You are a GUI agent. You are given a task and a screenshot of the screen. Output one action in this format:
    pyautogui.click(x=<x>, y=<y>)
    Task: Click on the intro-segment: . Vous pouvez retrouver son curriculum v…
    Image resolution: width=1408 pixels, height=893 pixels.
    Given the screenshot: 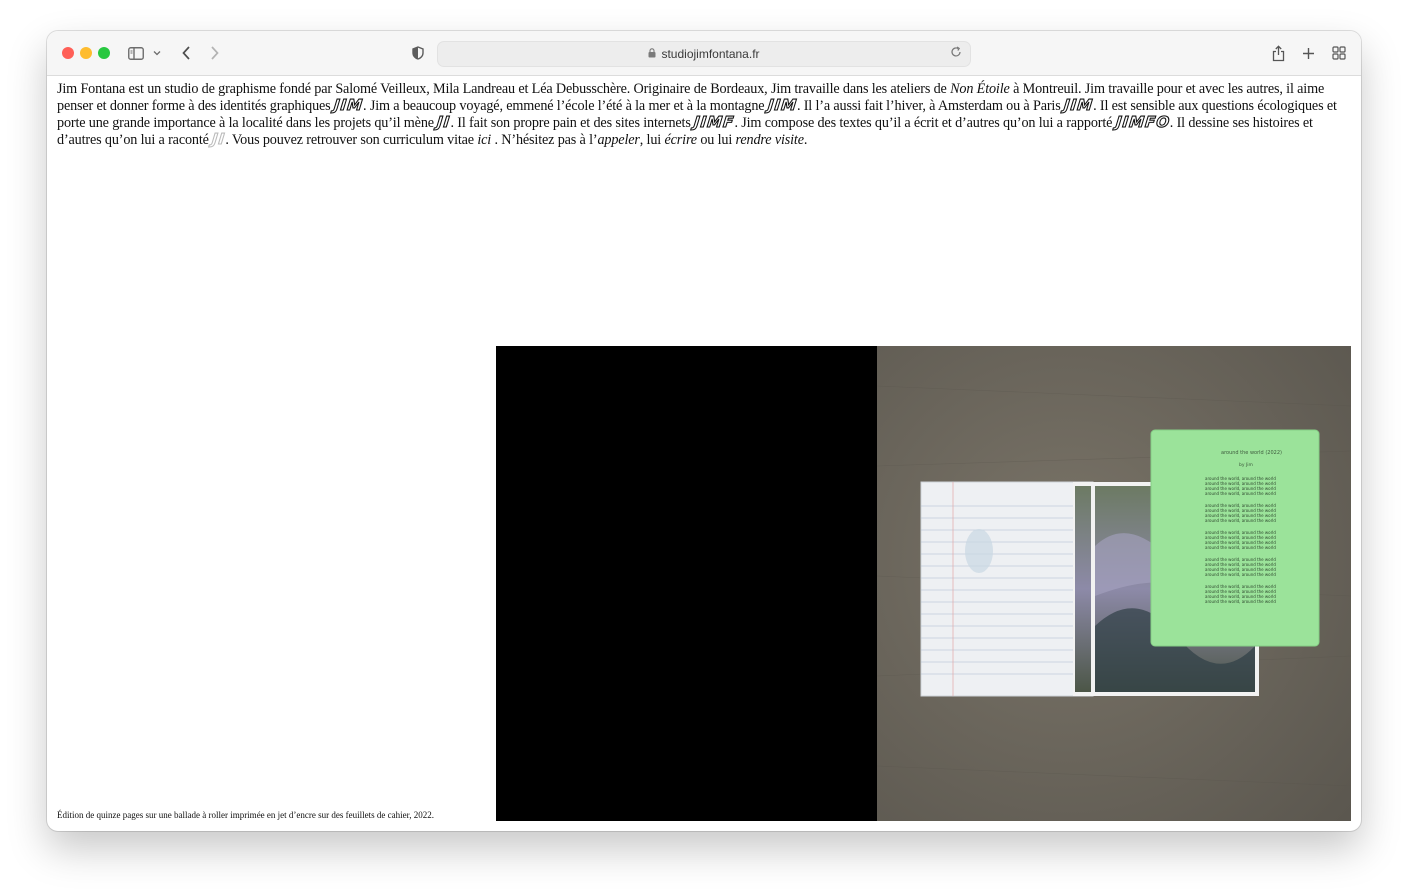 What is the action you would take?
    pyautogui.click(x=351, y=140)
    